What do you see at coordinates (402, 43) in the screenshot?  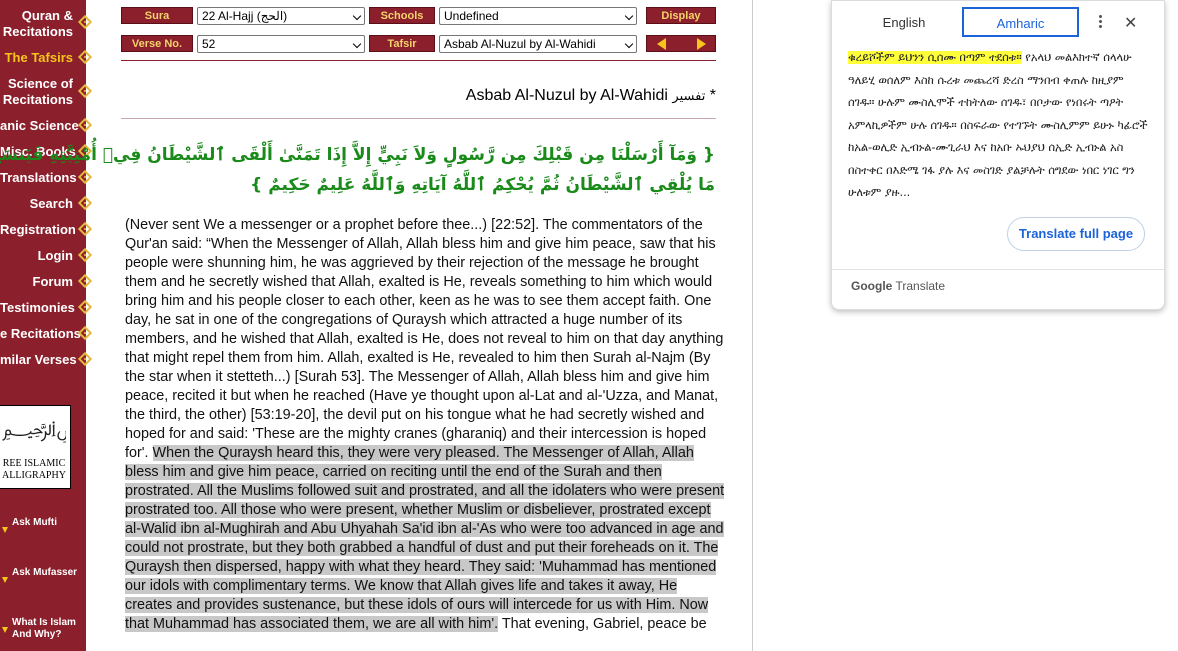 I see `tafsir-label: Tafsir` at bounding box center [402, 43].